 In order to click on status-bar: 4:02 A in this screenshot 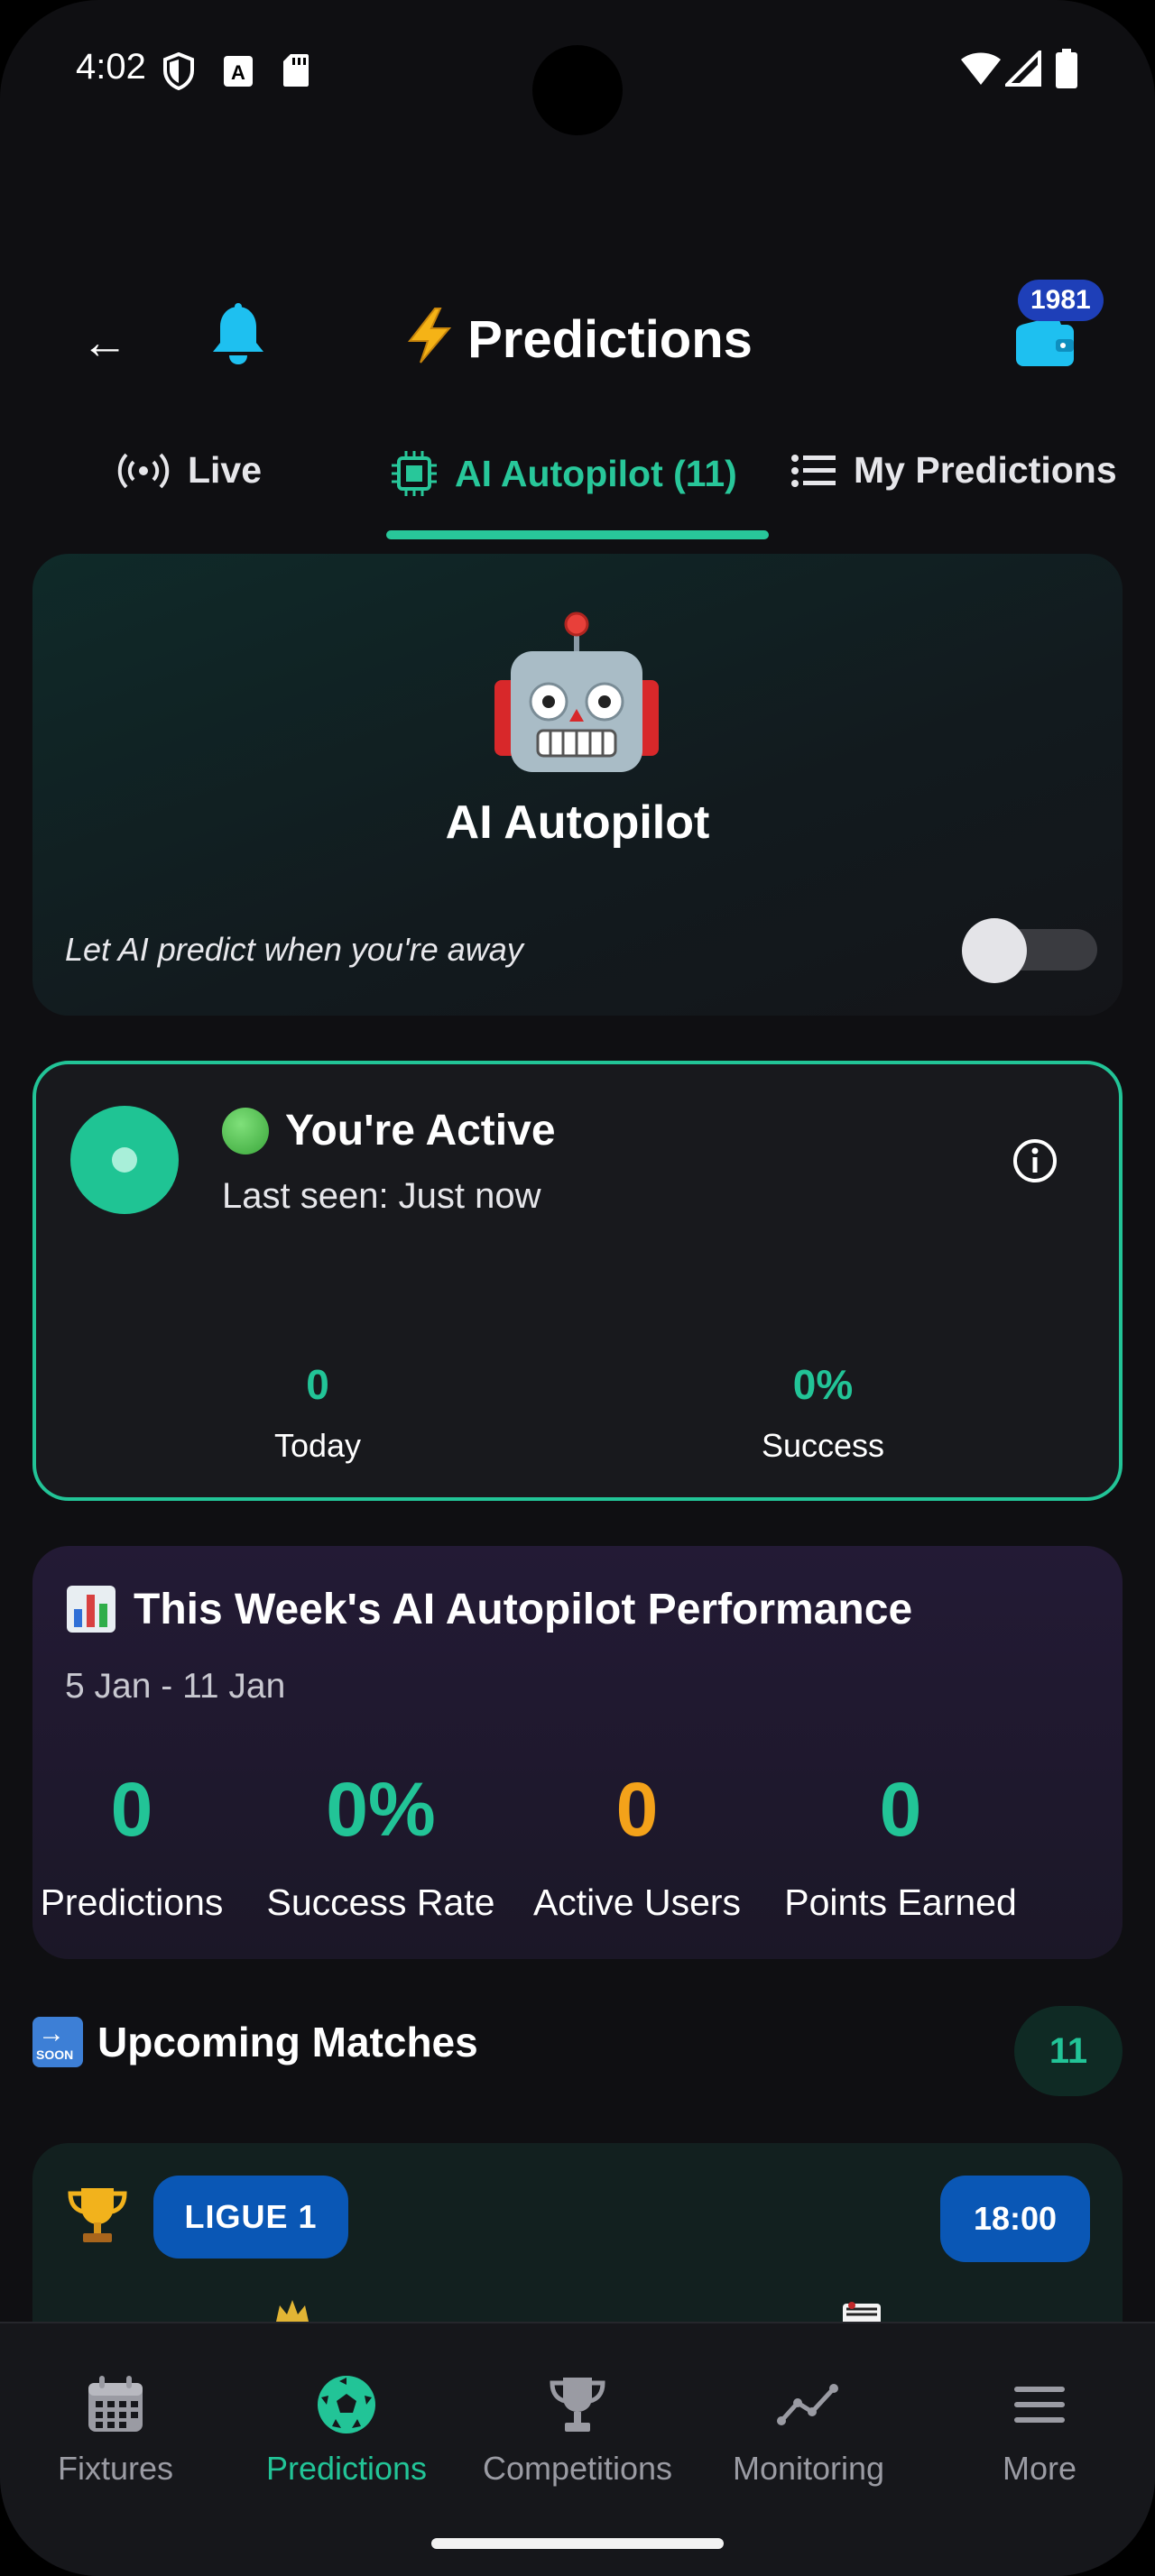, I will do `click(577, 72)`.